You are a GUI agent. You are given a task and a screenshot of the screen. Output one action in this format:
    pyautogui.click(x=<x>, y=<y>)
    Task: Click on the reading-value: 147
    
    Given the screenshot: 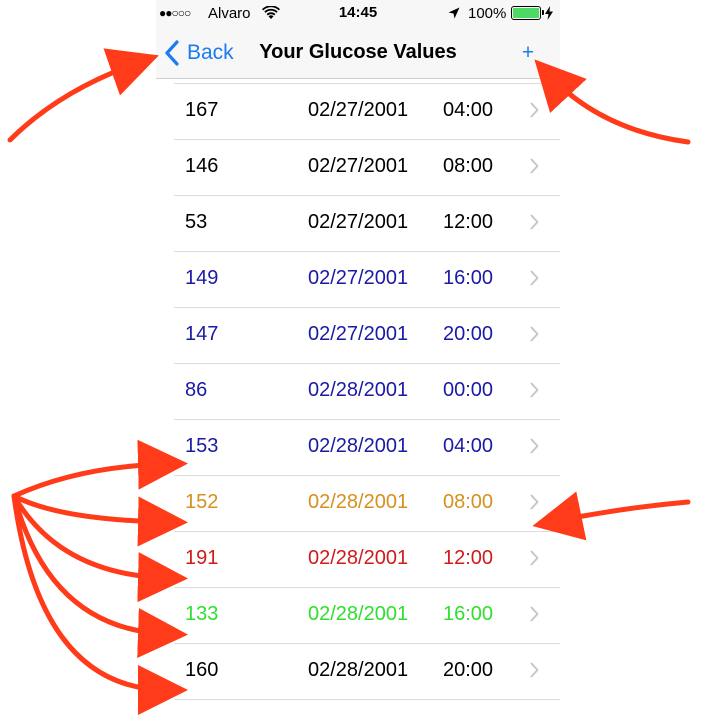 What is the action you would take?
    pyautogui.click(x=202, y=334)
    